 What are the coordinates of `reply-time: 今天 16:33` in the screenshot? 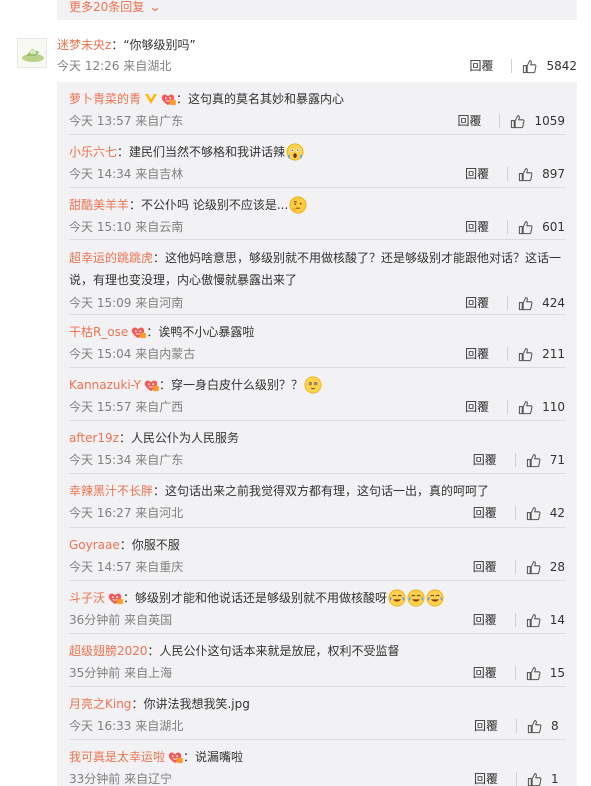 It's located at (100, 726).